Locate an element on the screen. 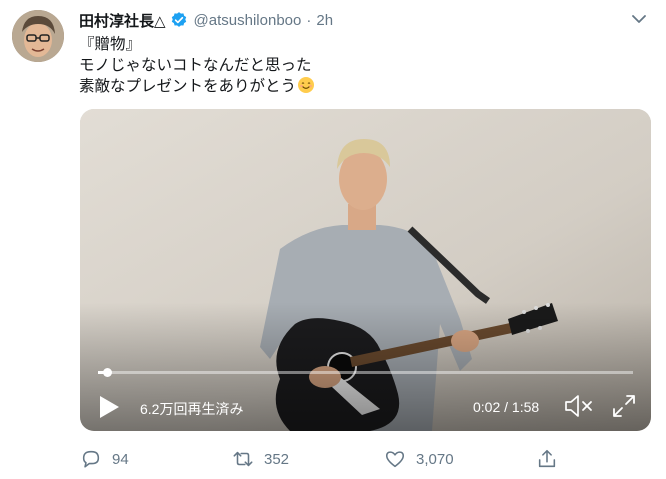  view-count: 6.2万回再生済み is located at coordinates (192, 409).